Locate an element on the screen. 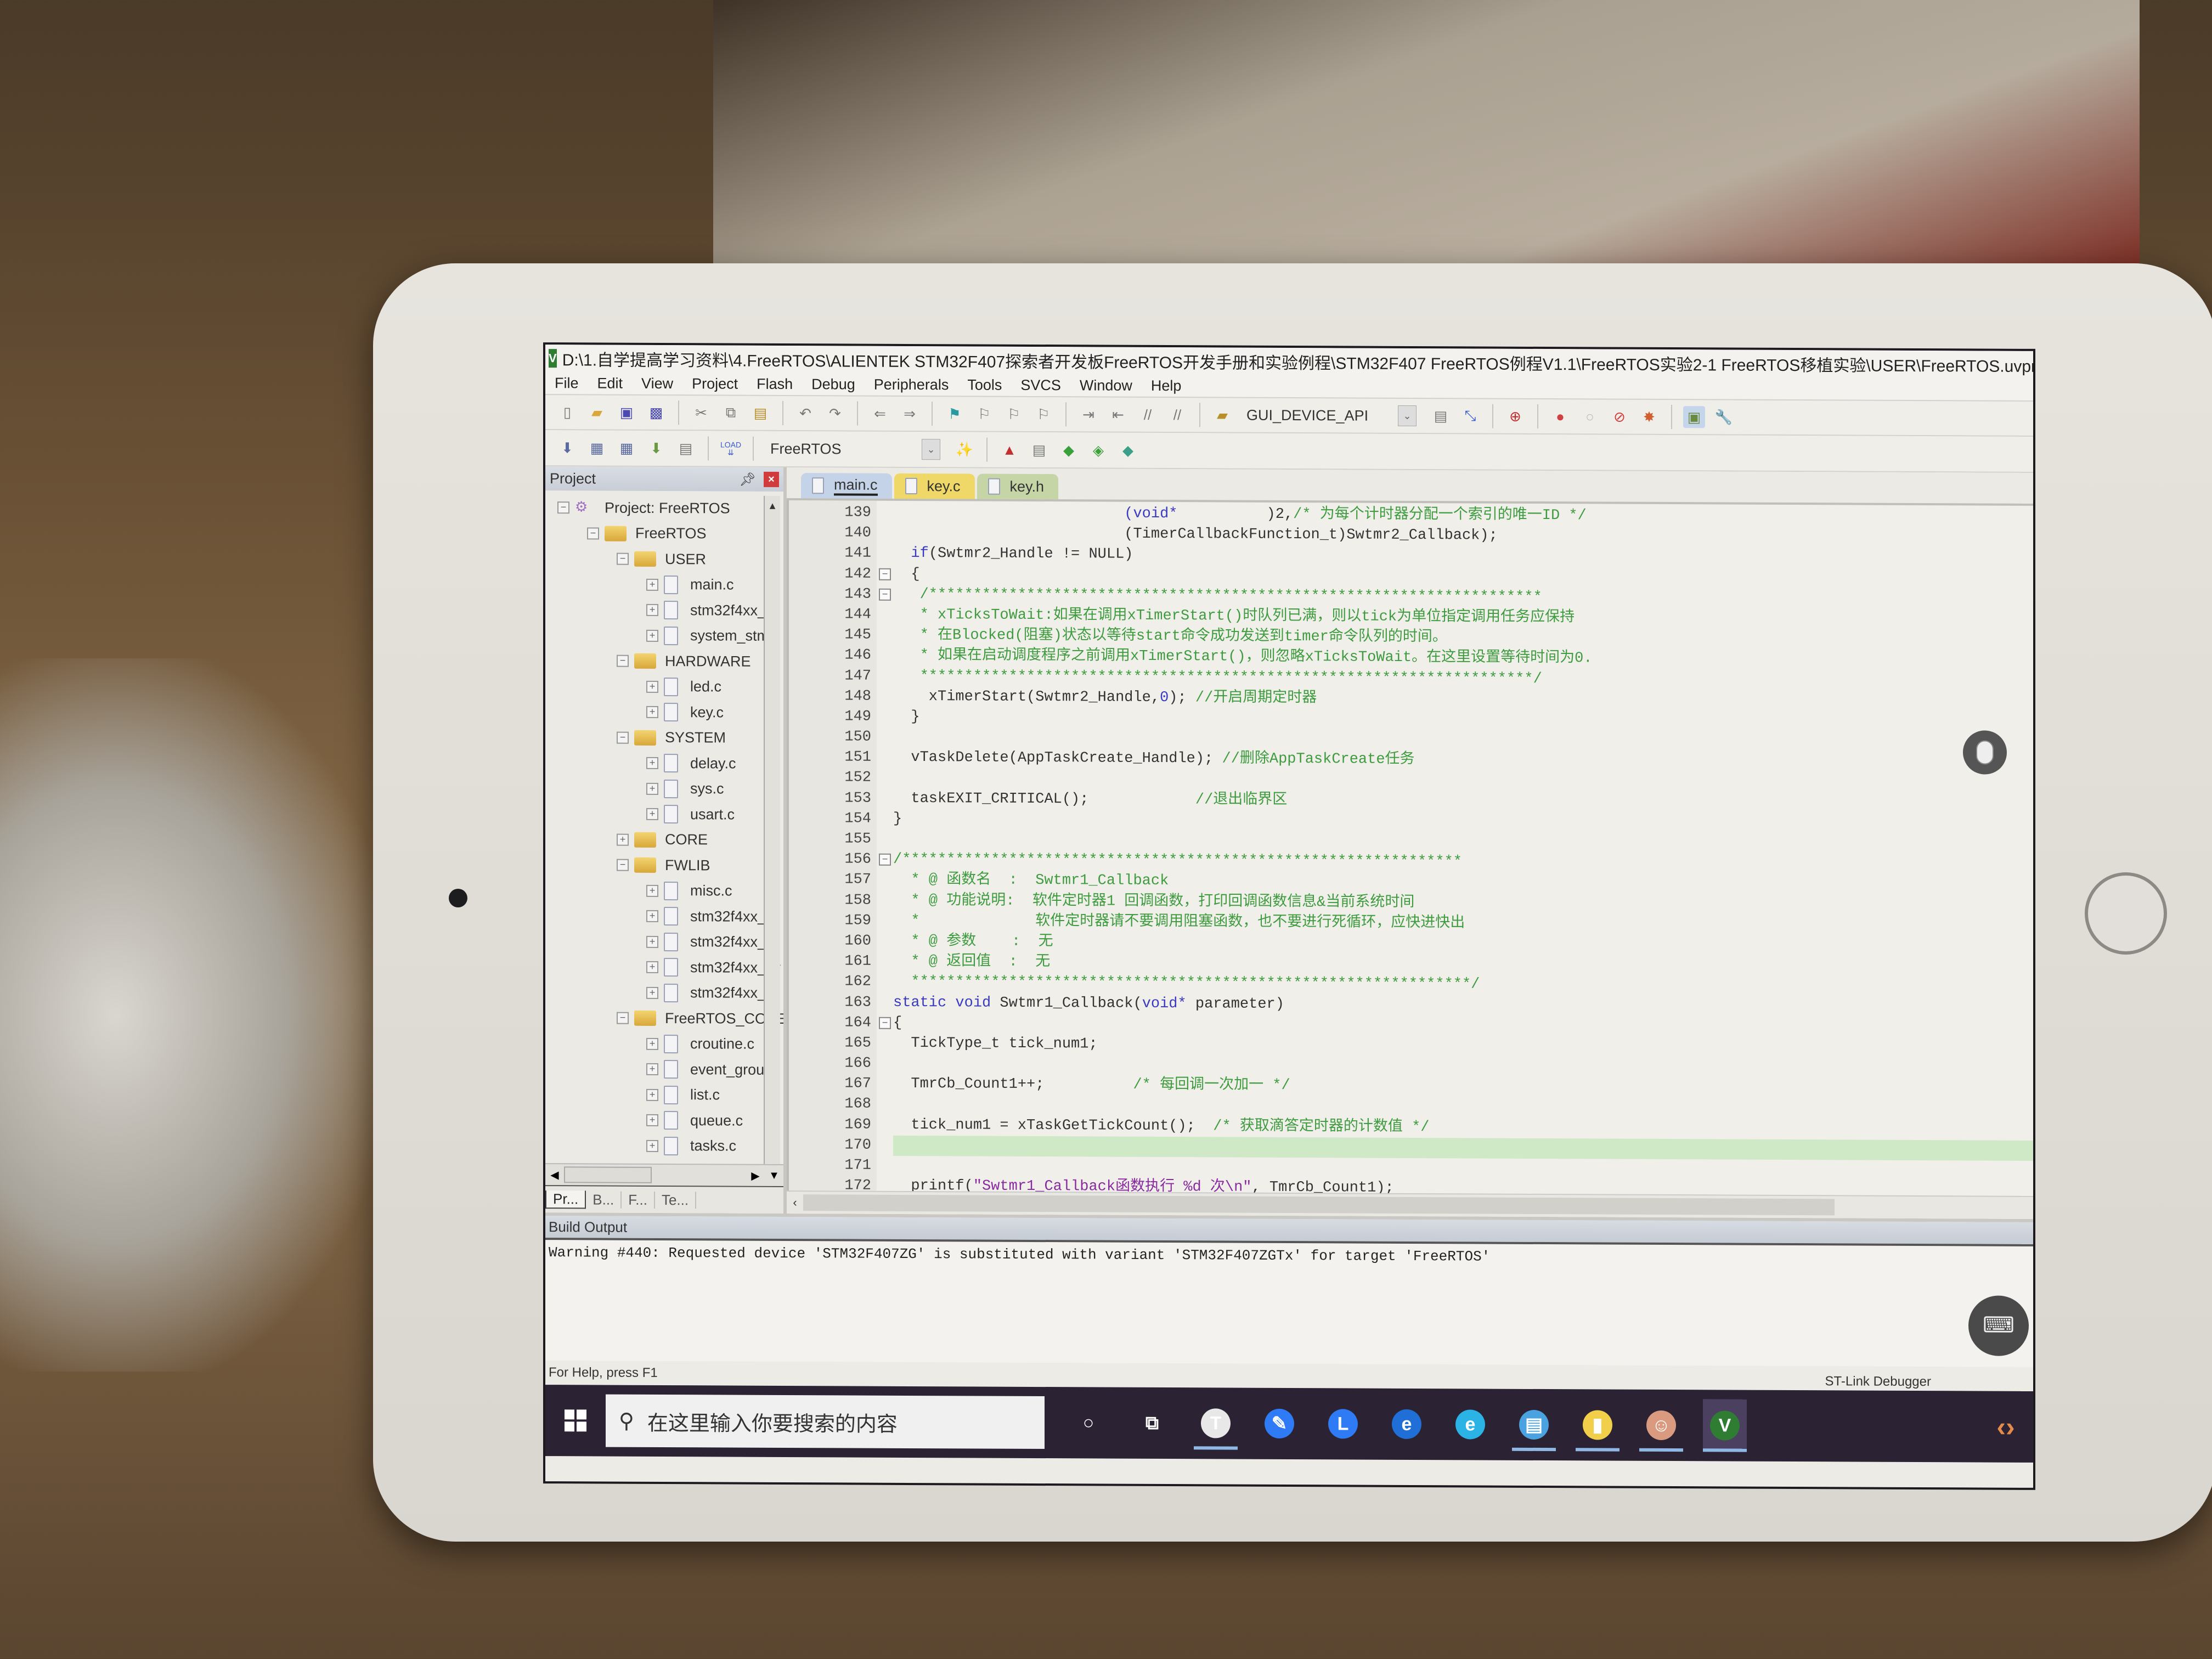  open-folder-icon: ▰ is located at coordinates (597, 412).